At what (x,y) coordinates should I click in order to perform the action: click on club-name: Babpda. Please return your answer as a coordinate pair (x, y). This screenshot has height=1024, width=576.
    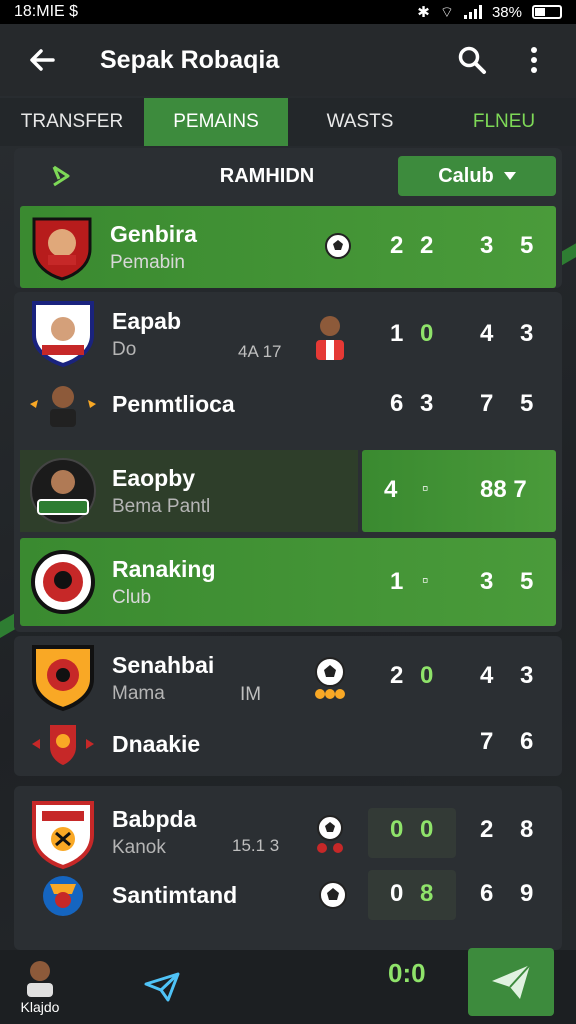
    Looking at the image, I should click on (154, 818).